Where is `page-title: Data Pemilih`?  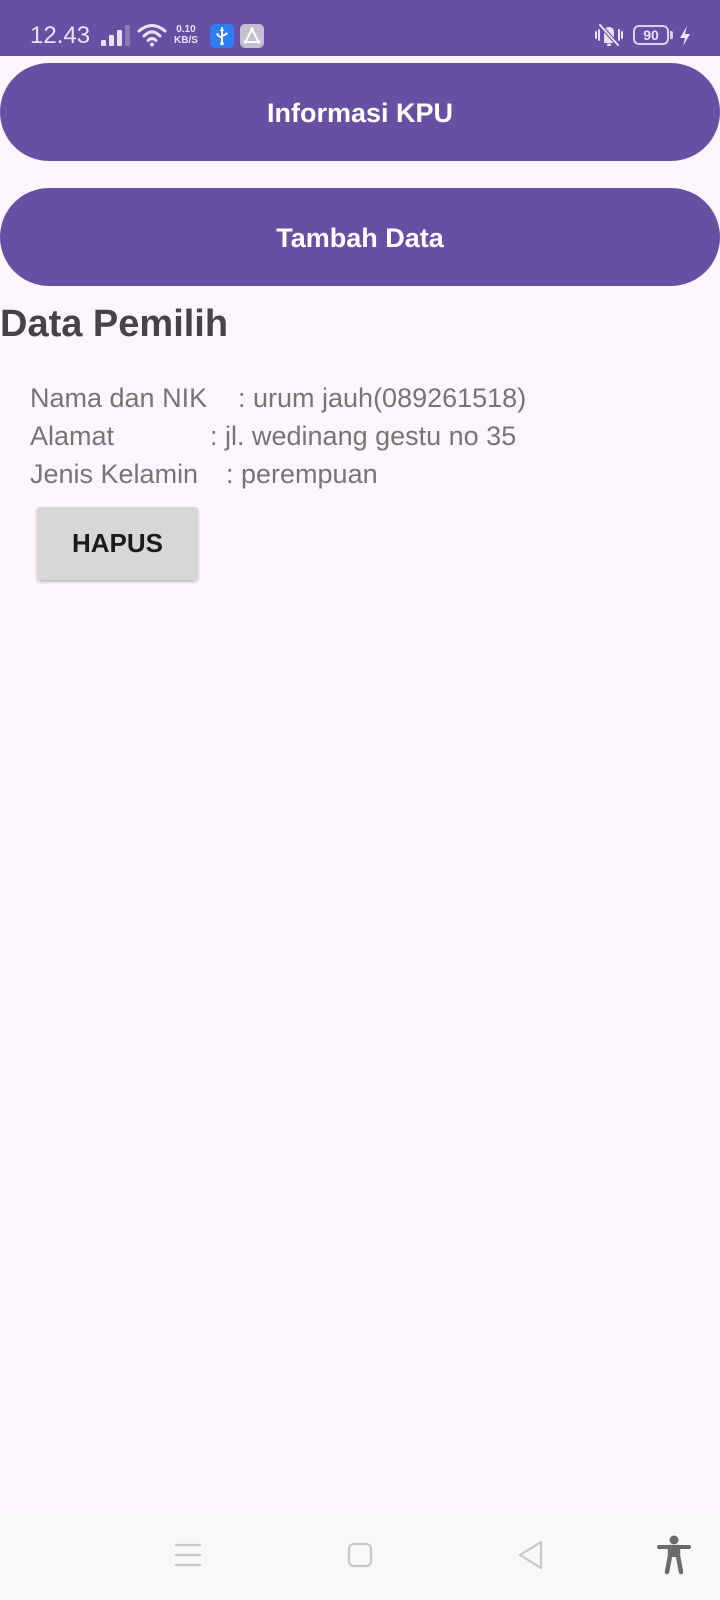 page-title: Data Pemilih is located at coordinates (114, 324).